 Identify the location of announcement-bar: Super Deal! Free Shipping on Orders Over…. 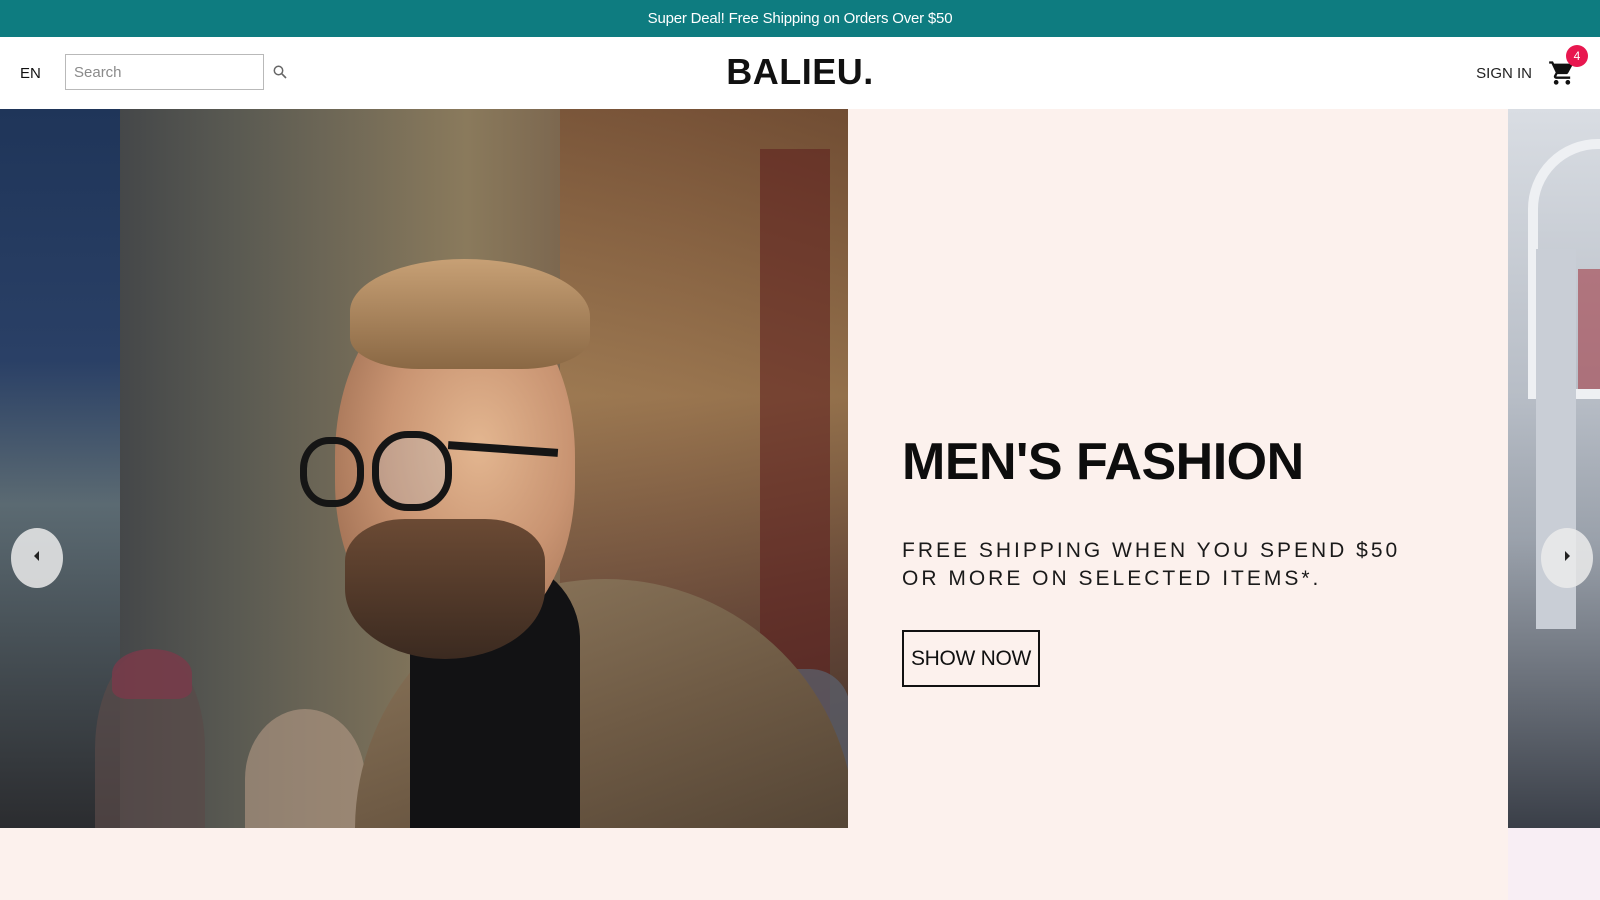
(800, 18).